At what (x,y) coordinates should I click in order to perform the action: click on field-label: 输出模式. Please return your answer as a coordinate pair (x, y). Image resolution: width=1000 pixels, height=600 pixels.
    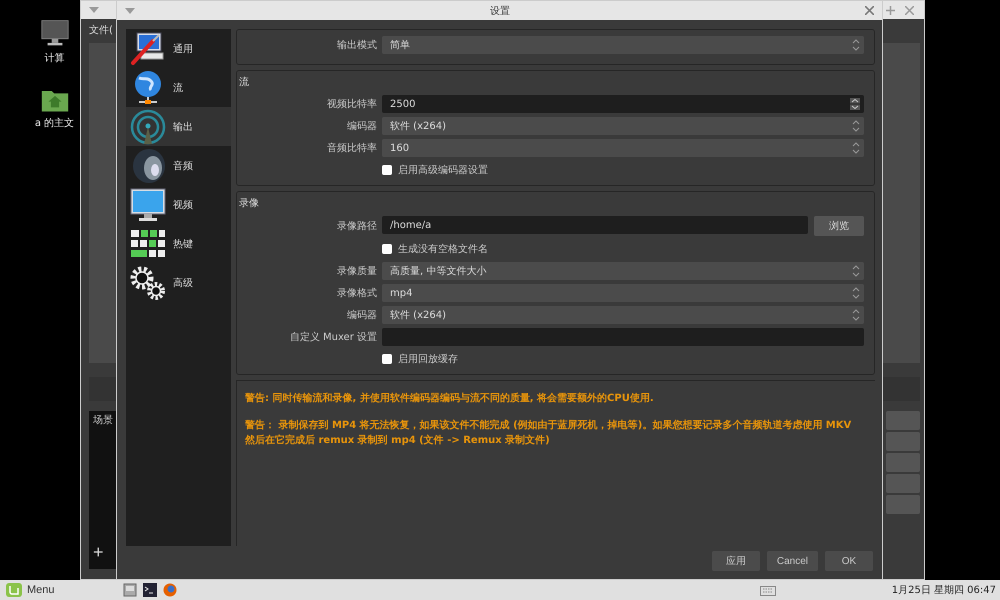
    Looking at the image, I should click on (356, 45).